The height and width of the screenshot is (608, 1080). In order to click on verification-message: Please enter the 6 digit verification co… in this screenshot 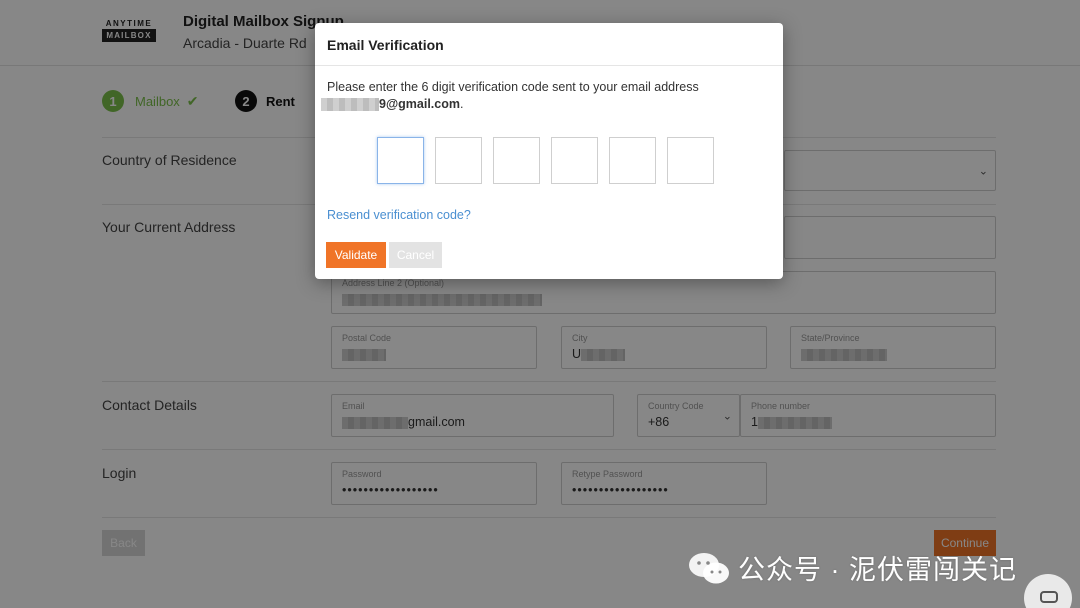, I will do `click(544, 96)`.